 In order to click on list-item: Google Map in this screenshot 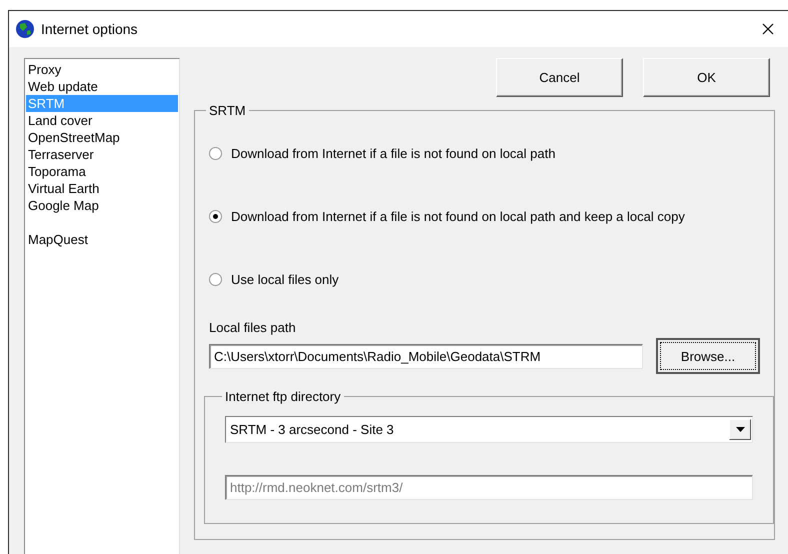, I will do `click(102, 205)`.